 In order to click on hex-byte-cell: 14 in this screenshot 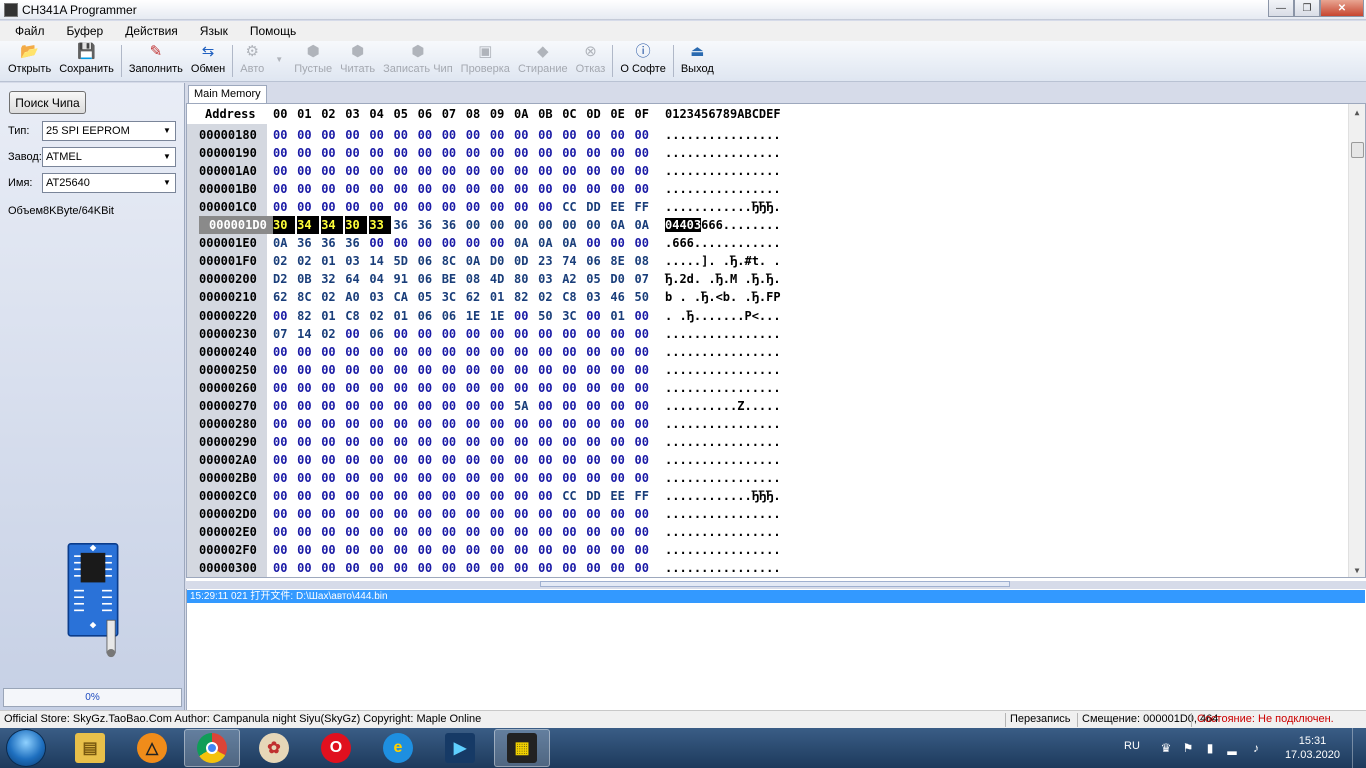, I will do `click(308, 334)`.